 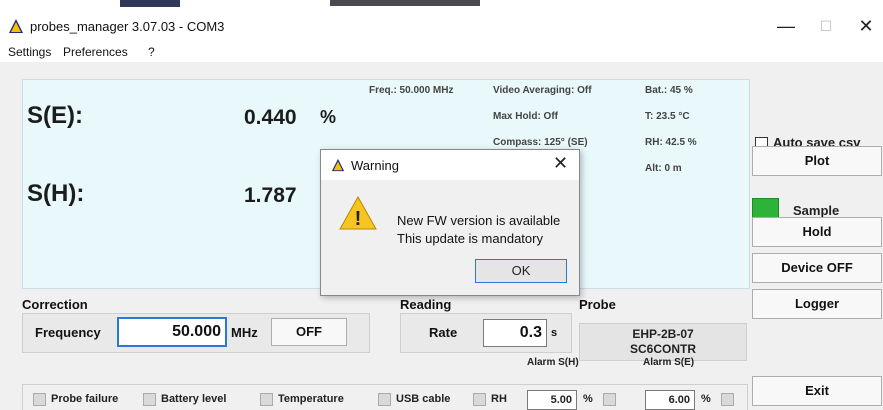 I want to click on se-unit: %, so click(x=328, y=117).